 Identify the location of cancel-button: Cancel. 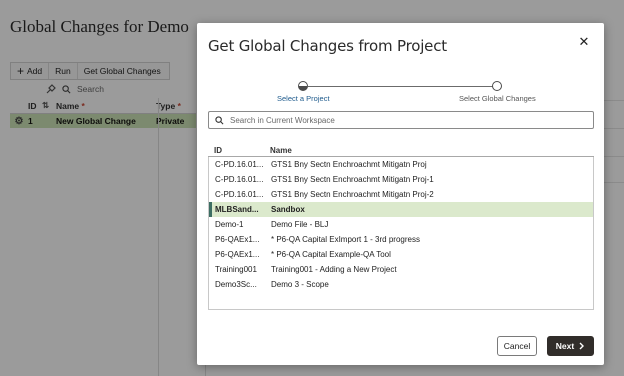
(517, 346).